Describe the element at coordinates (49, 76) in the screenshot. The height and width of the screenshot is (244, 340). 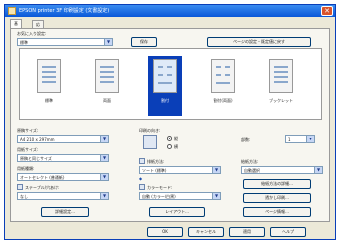
I see `document-icon` at that location.